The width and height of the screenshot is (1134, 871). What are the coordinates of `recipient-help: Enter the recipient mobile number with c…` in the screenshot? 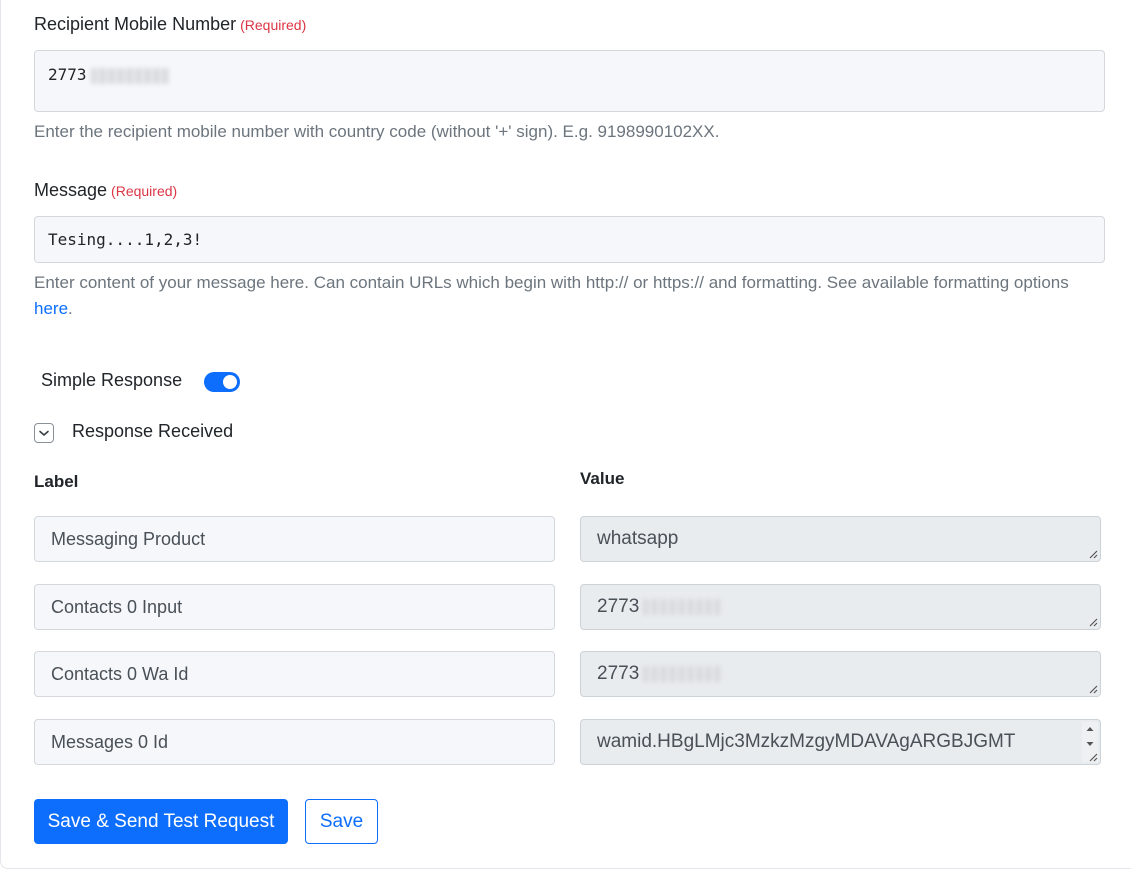 It's located at (377, 131).